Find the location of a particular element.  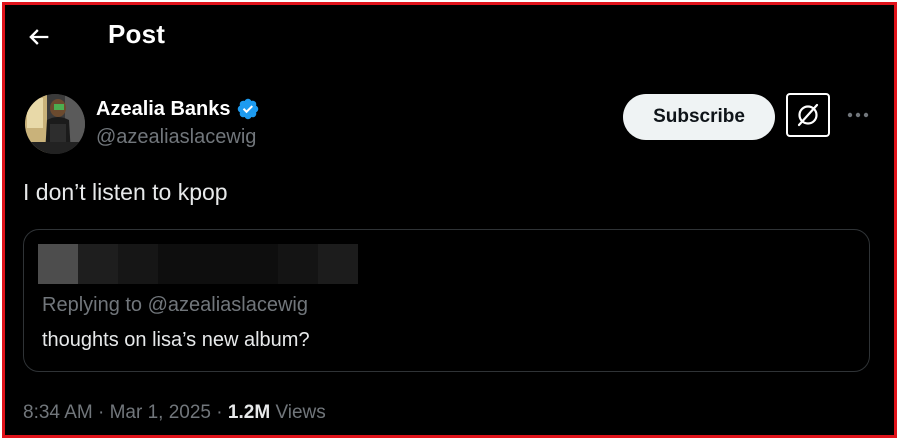

grok-icon is located at coordinates (808, 115).